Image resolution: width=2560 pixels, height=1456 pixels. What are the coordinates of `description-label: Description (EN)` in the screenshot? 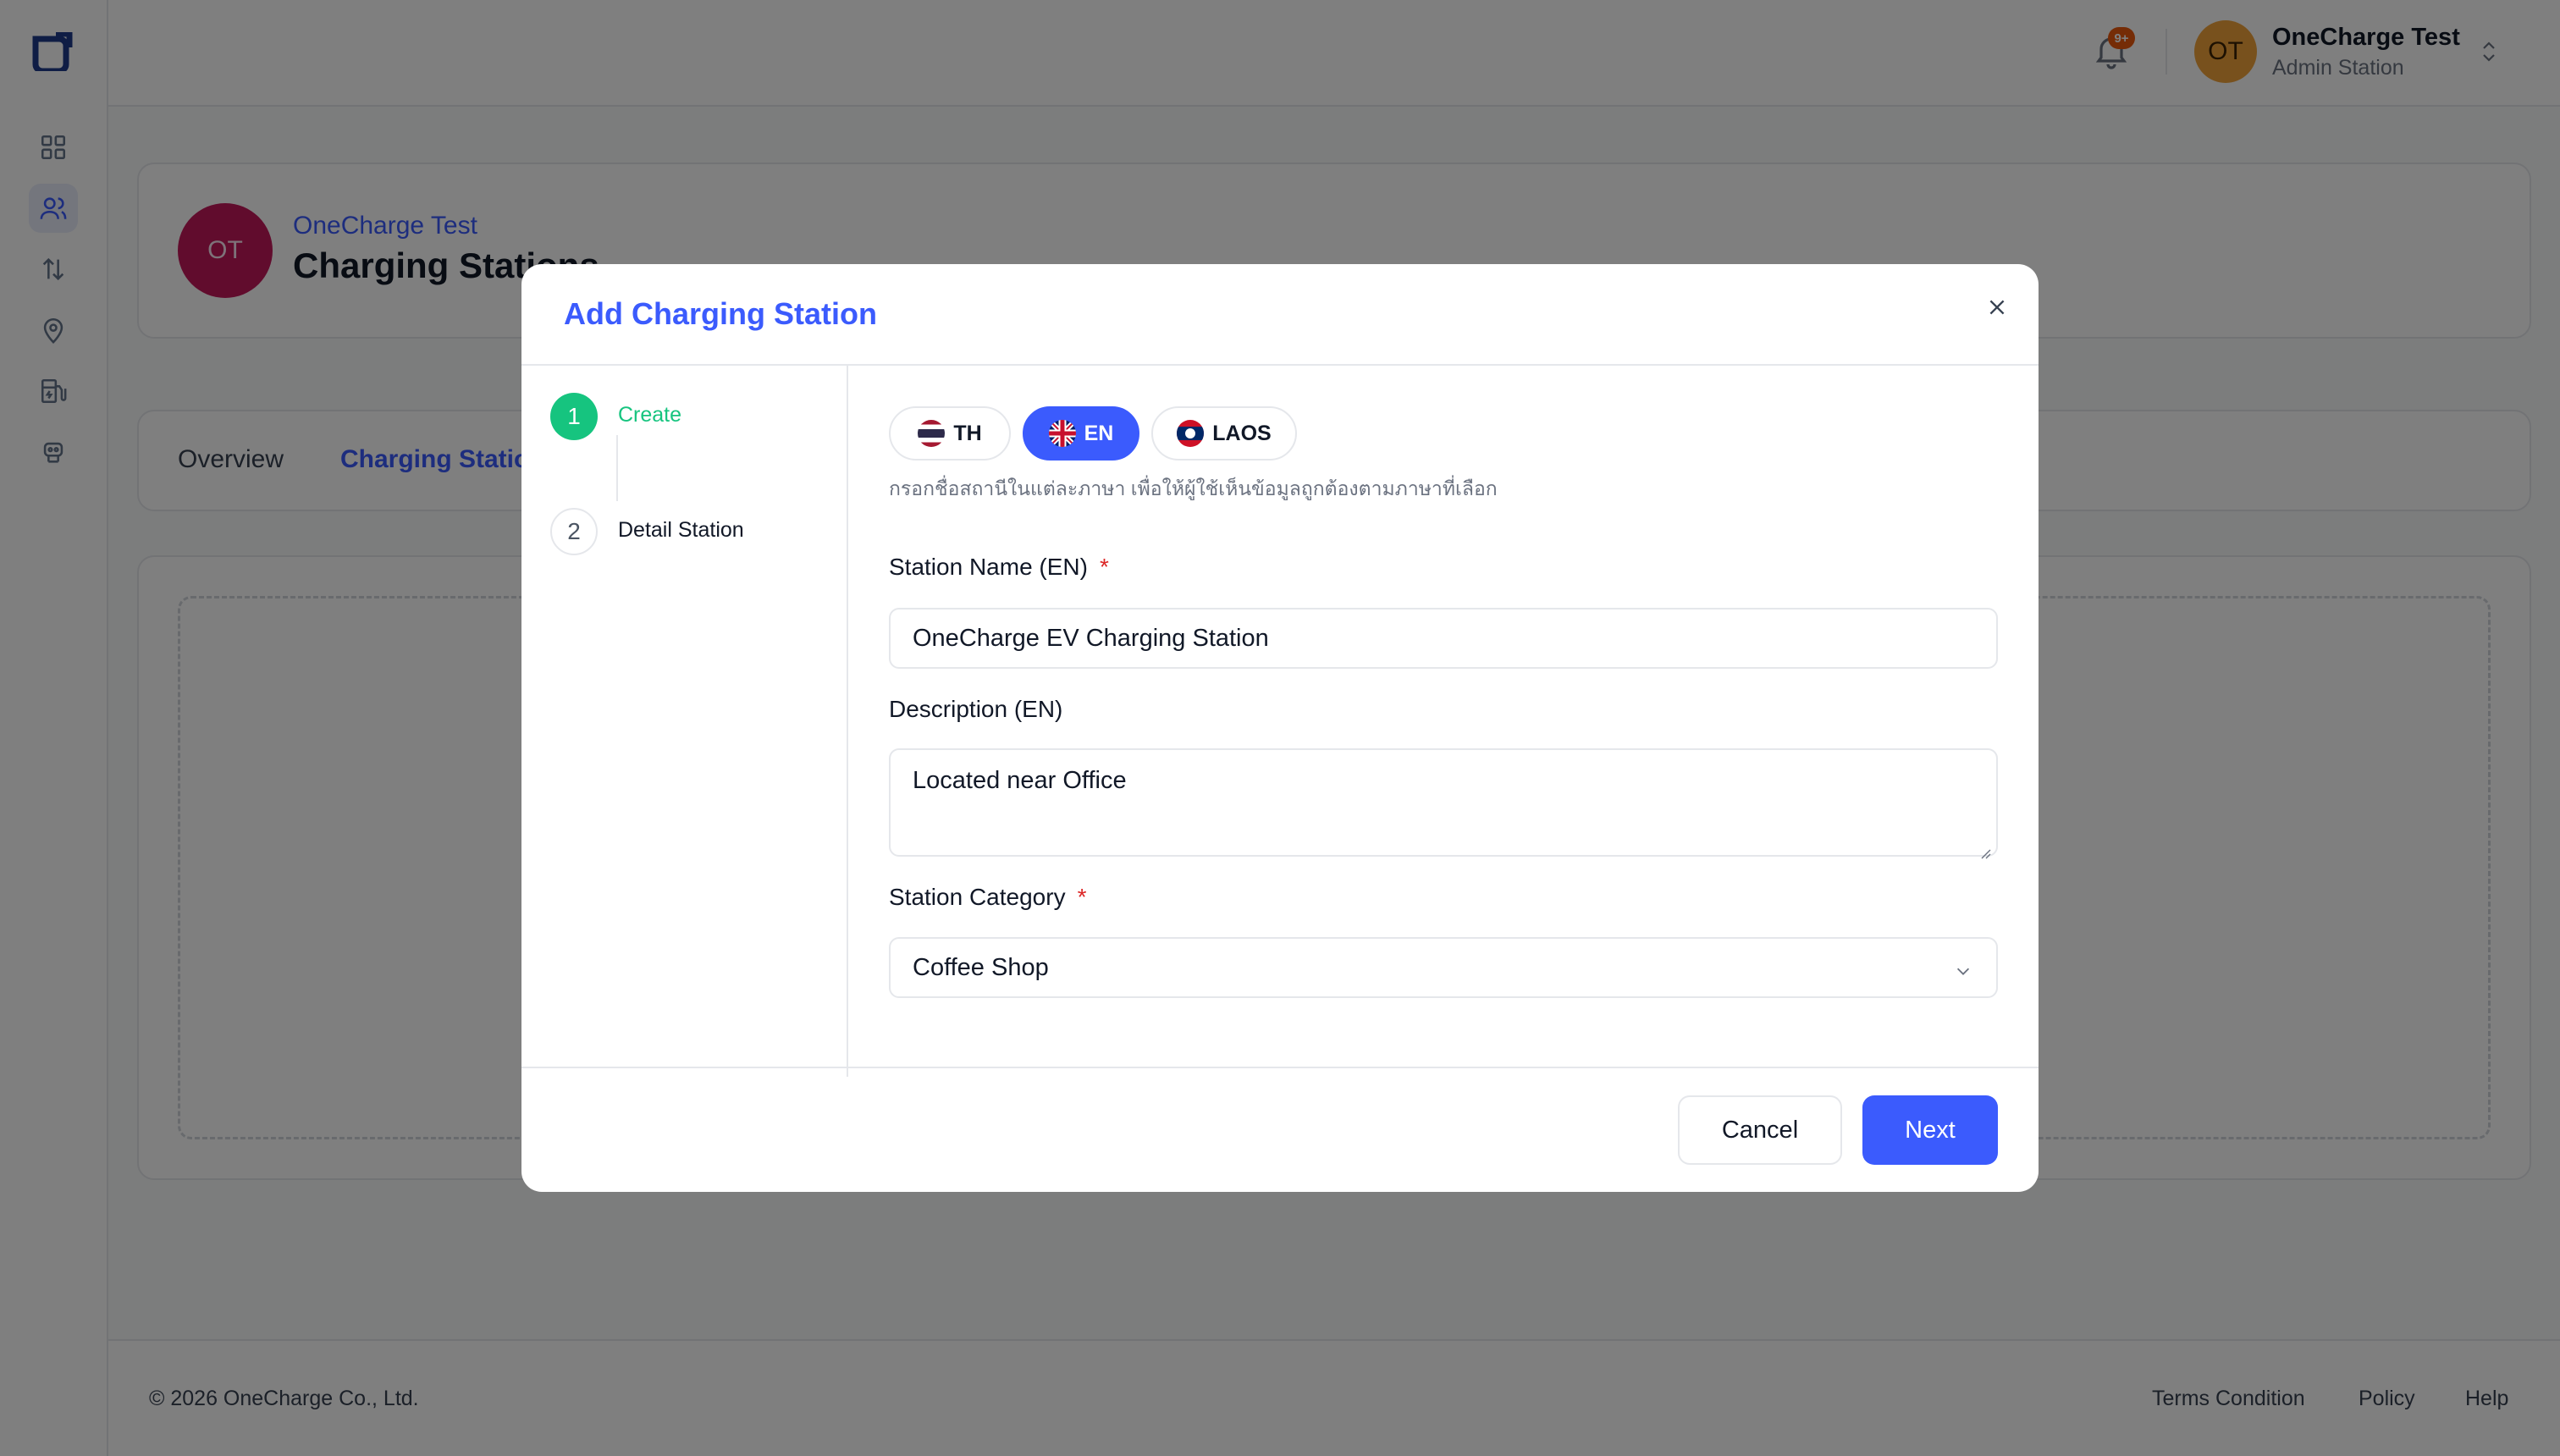 It's located at (976, 709).